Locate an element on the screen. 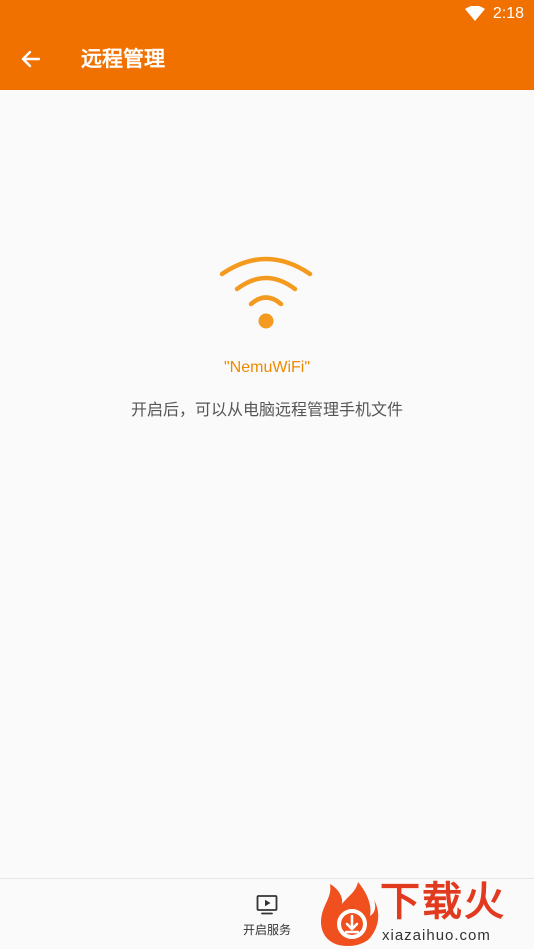 The width and height of the screenshot is (534, 949). start-service-label: 开启服务 is located at coordinates (266, 930).